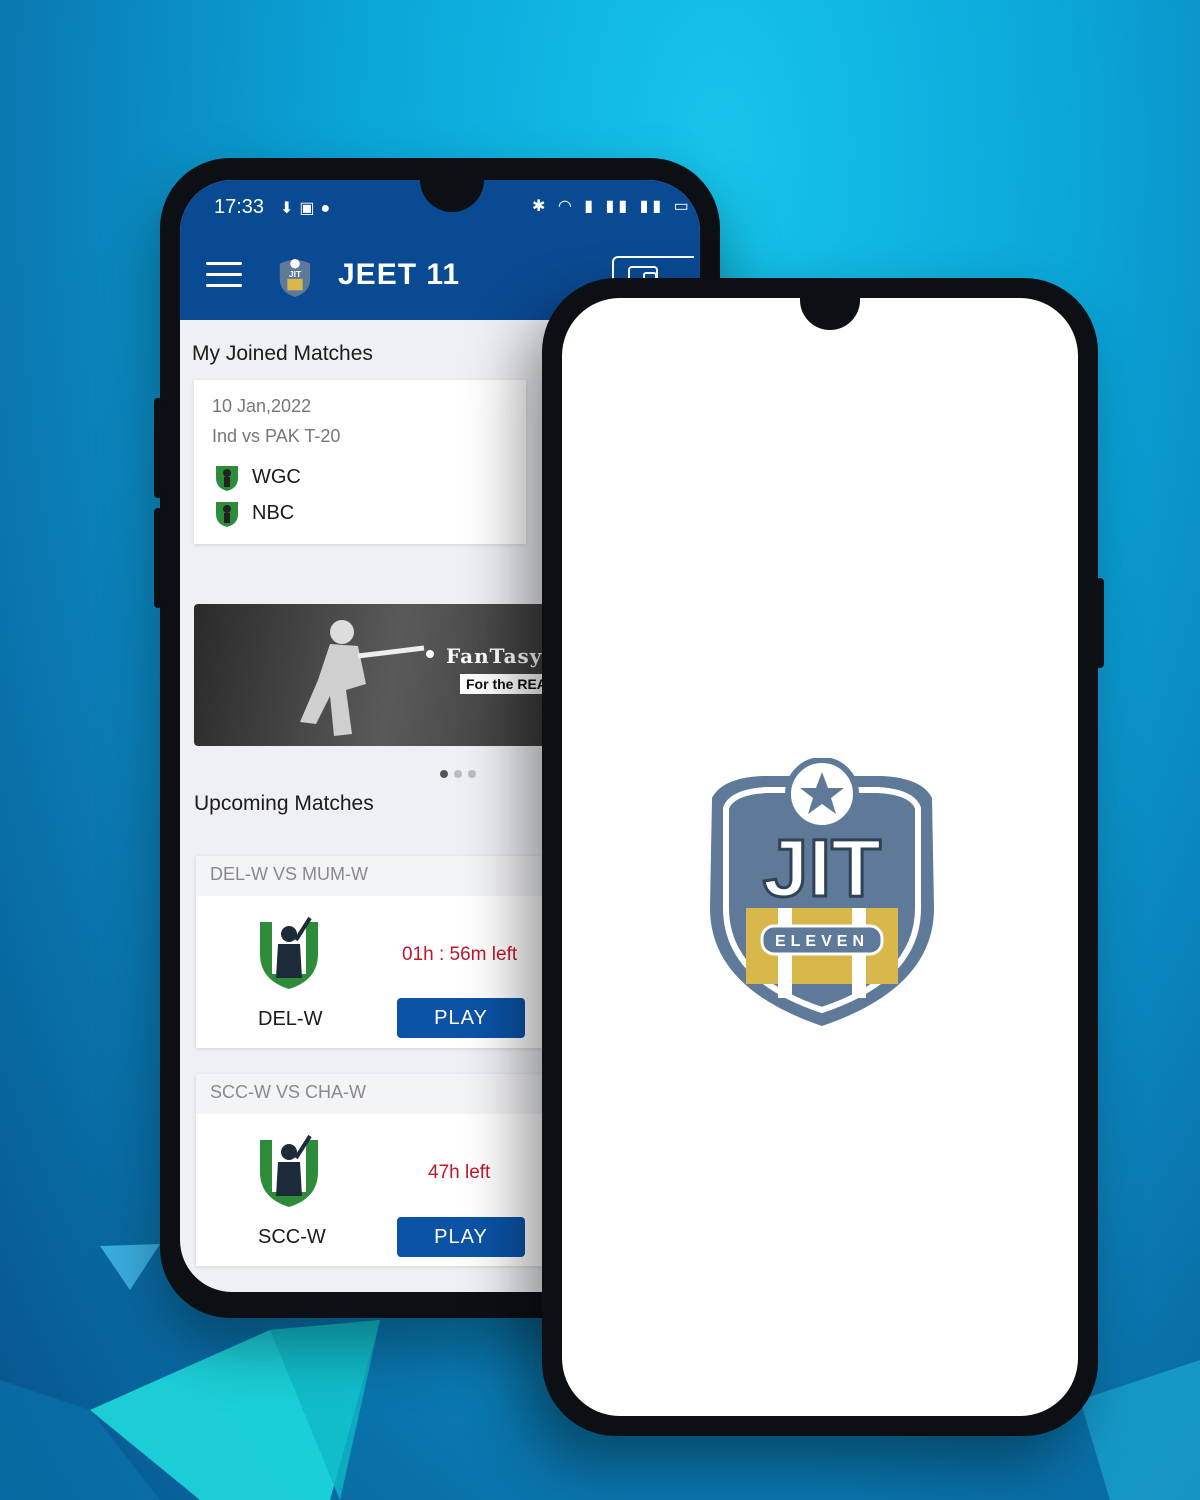  What do you see at coordinates (308, 208) in the screenshot?
I see `notification-icons: ⬇▣●` at bounding box center [308, 208].